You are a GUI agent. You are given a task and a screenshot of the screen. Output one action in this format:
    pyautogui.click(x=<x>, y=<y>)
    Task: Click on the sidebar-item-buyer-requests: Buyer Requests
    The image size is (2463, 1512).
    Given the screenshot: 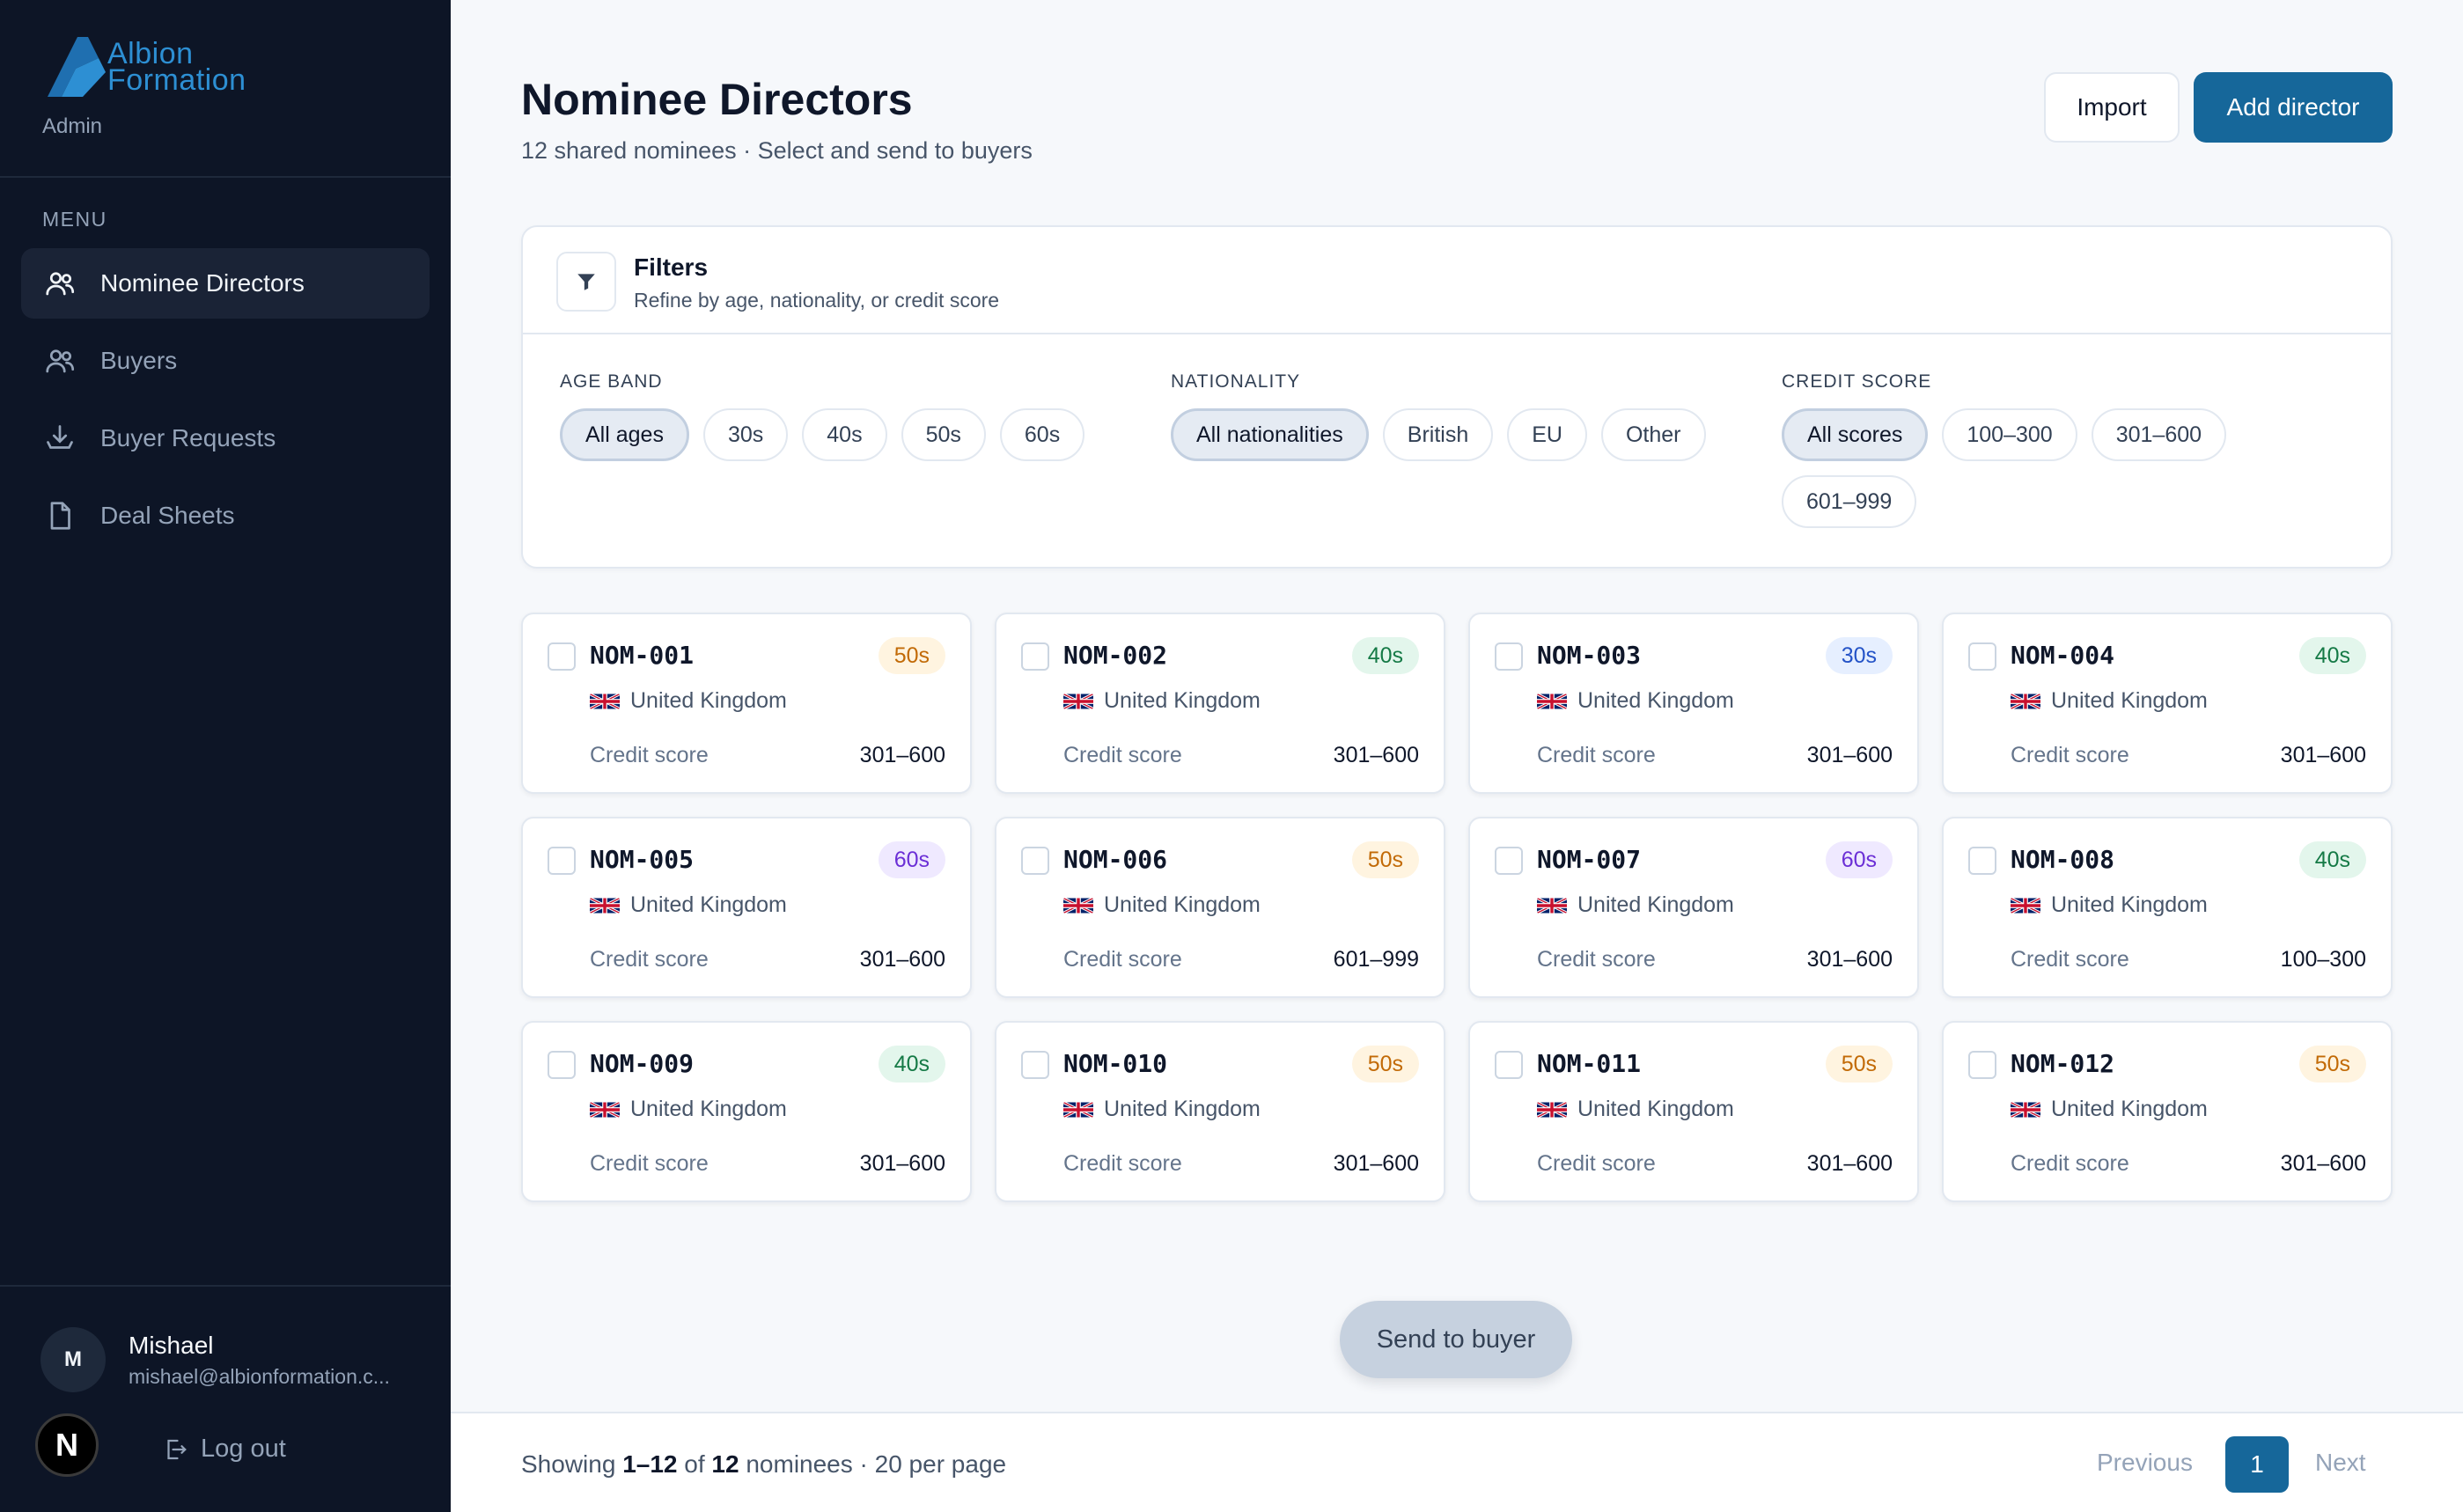 What is the action you would take?
    pyautogui.click(x=225, y=438)
    